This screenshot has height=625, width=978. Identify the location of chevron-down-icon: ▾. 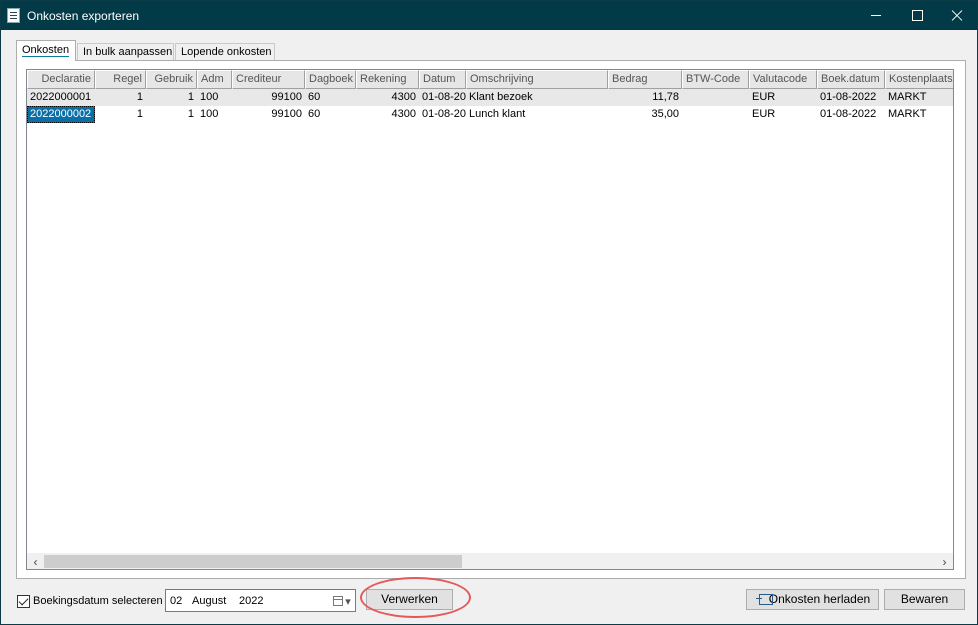
(348, 601).